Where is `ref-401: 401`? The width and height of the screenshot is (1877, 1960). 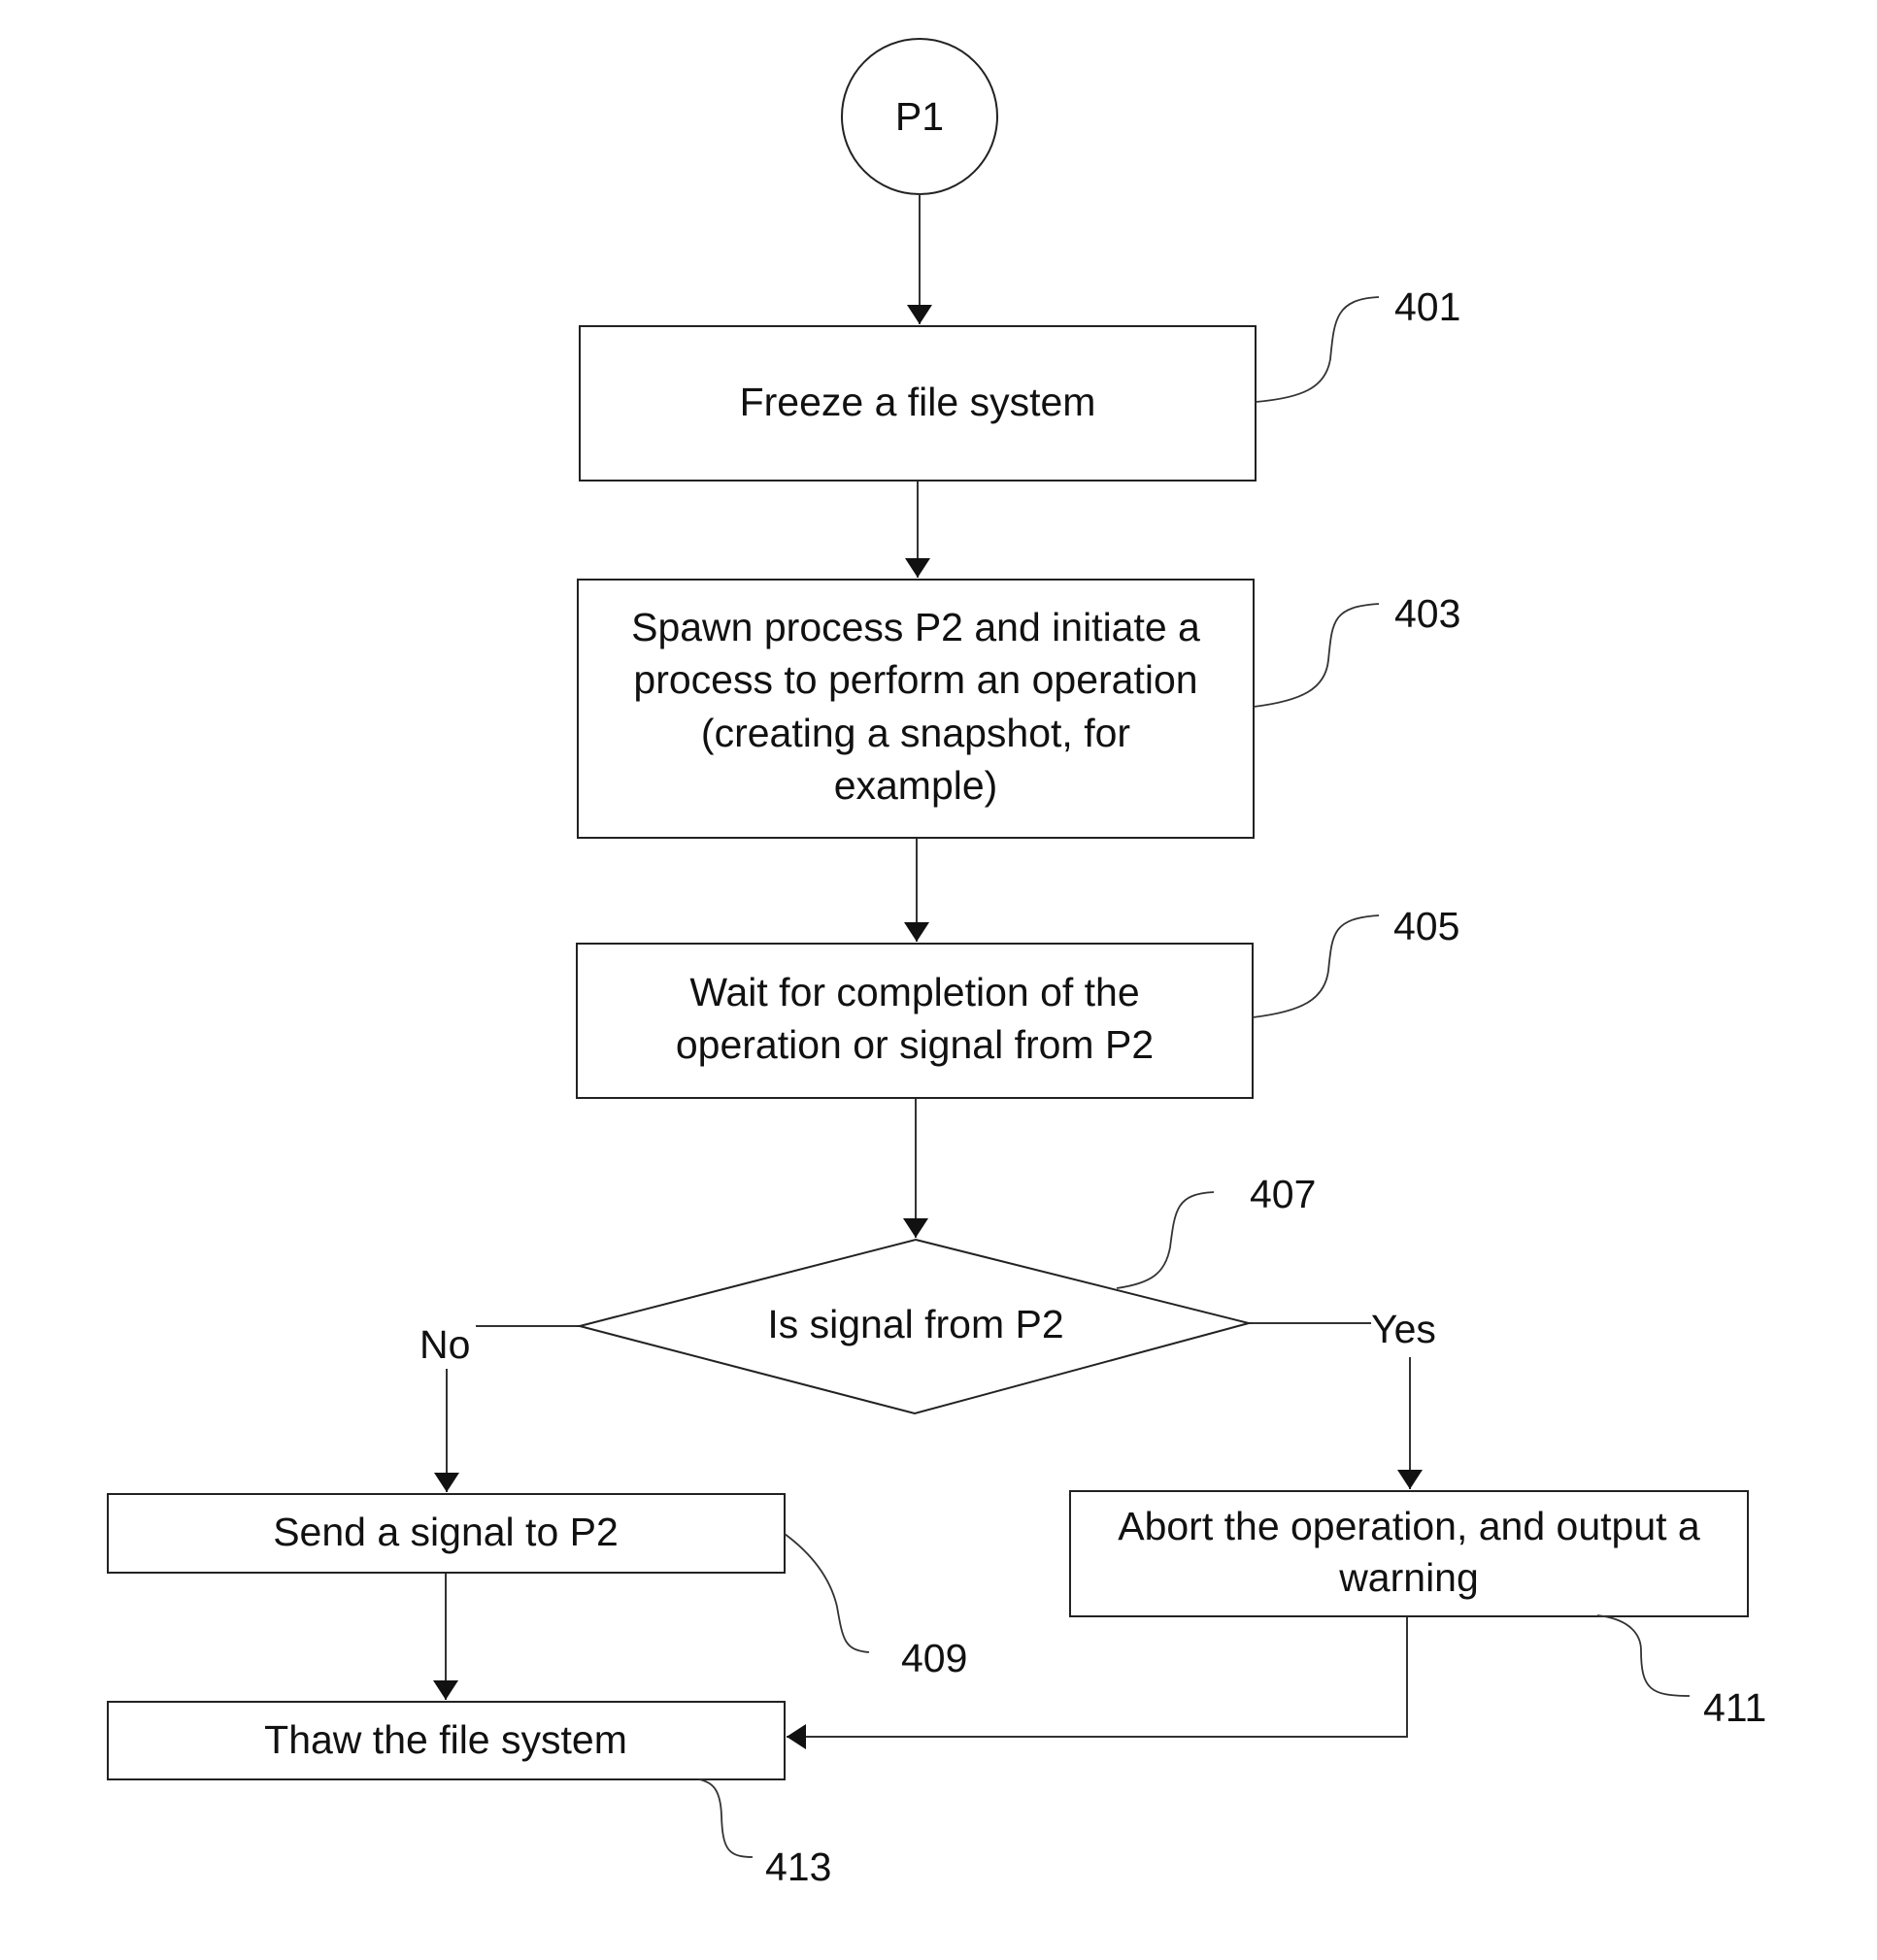
ref-401: 401 is located at coordinates (1427, 307).